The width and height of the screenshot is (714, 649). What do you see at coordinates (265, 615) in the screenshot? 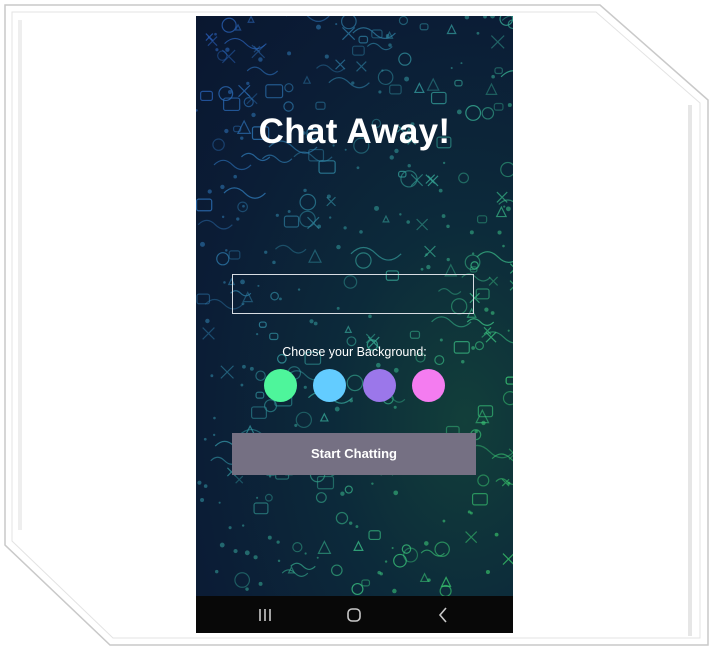
I see `recent-apps-icon` at bounding box center [265, 615].